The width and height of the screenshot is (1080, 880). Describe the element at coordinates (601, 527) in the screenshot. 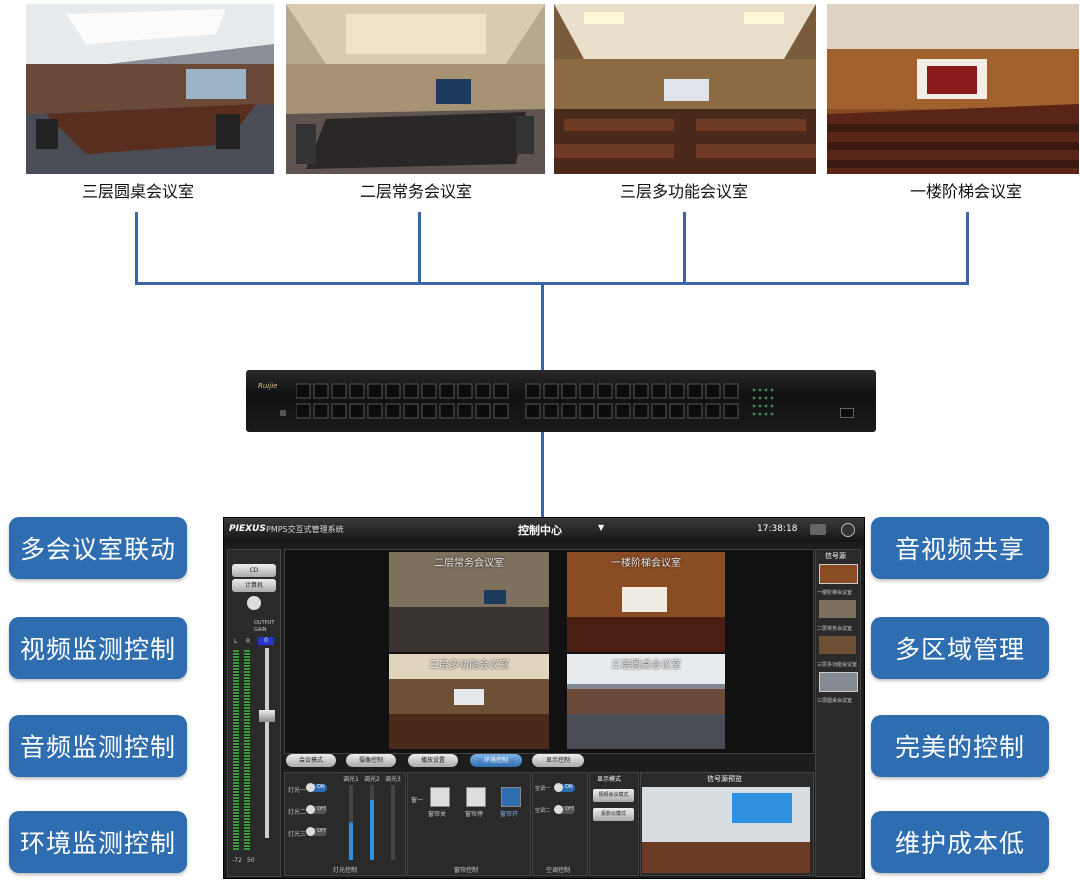

I see `chevron-down-icon: ▼` at that location.